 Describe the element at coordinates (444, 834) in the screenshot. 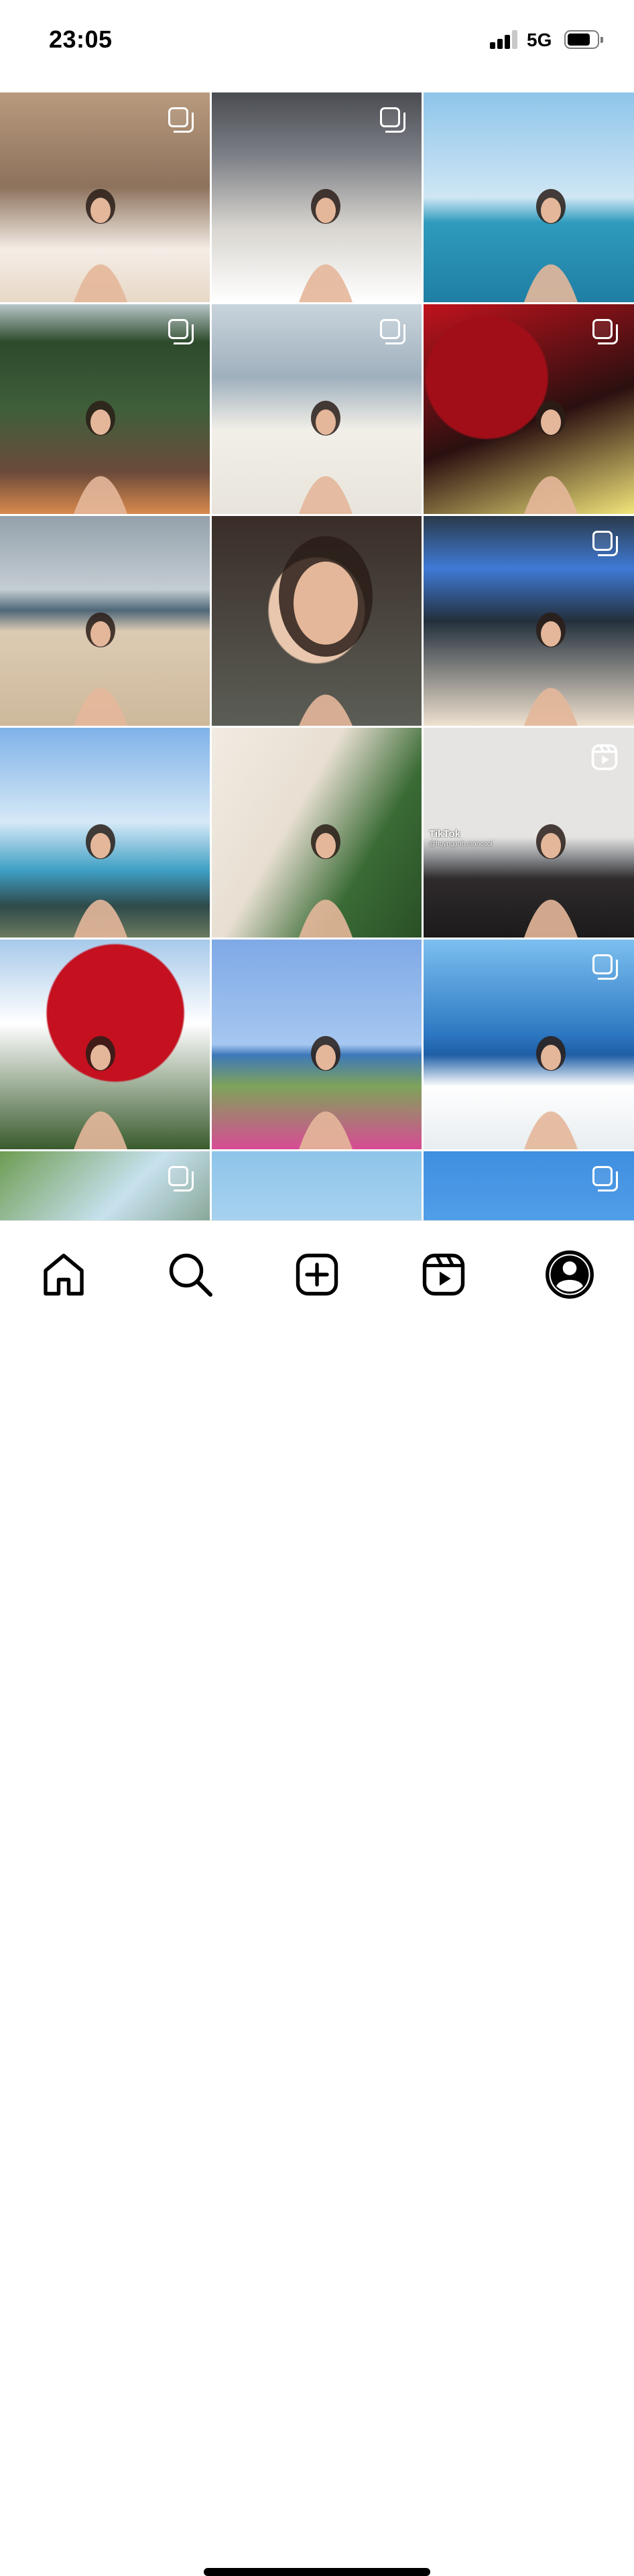

I see `tiktok-watermark: TikTok` at that location.